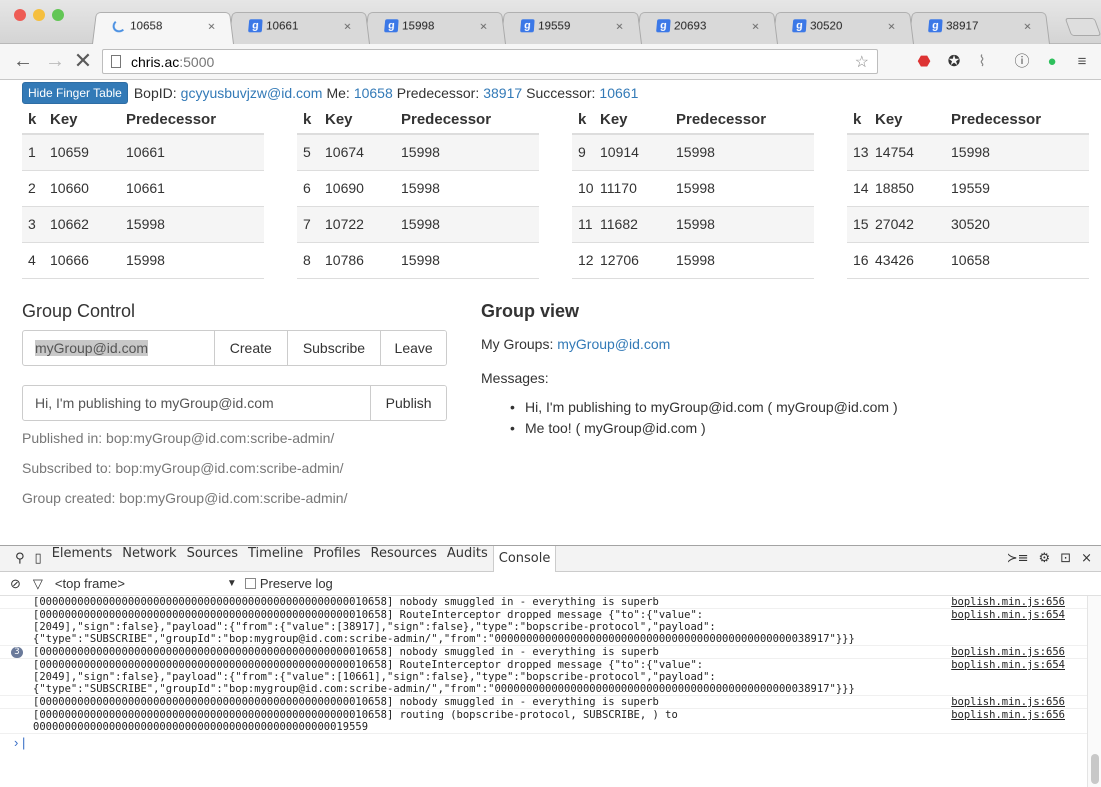 Image resolution: width=1101 pixels, height=787 pixels. What do you see at coordinates (408, 403) in the screenshot?
I see `publish-button: Publish` at bounding box center [408, 403].